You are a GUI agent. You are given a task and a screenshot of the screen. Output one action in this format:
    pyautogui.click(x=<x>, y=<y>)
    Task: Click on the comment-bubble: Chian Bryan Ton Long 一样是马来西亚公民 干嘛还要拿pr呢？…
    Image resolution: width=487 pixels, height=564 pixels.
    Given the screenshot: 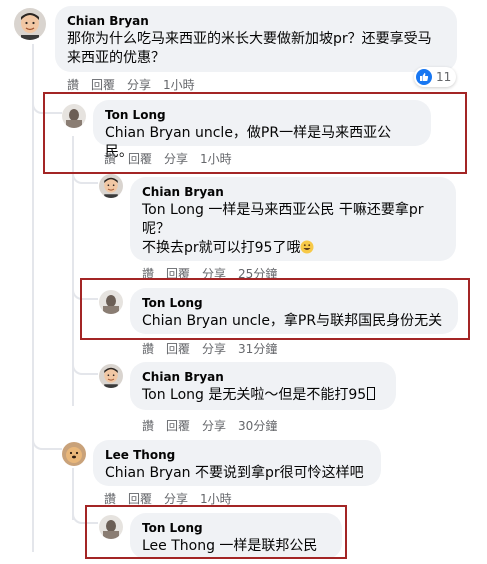 What is the action you would take?
    pyautogui.click(x=293, y=219)
    